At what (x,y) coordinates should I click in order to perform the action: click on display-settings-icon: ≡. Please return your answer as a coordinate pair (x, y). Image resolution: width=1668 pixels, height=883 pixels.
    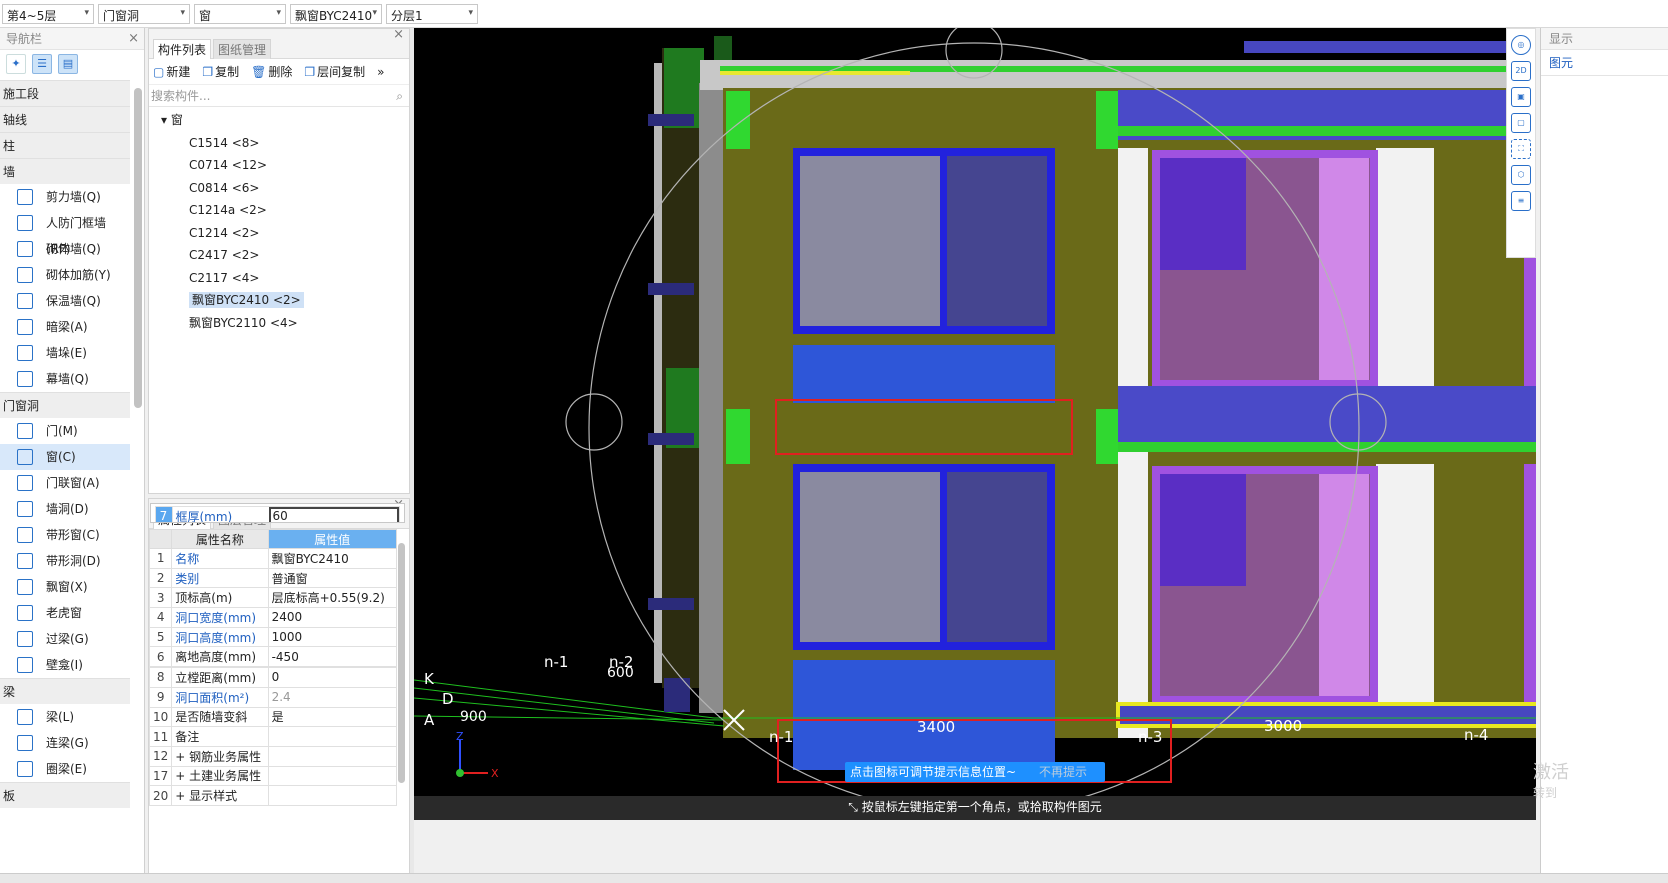
    Looking at the image, I should click on (1521, 201).